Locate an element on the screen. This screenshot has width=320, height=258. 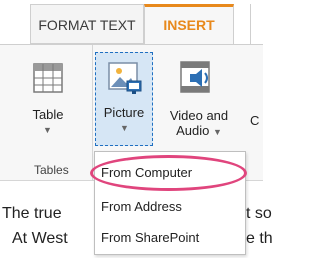
body-text-line1-left: The true is located at coordinates (32, 213).